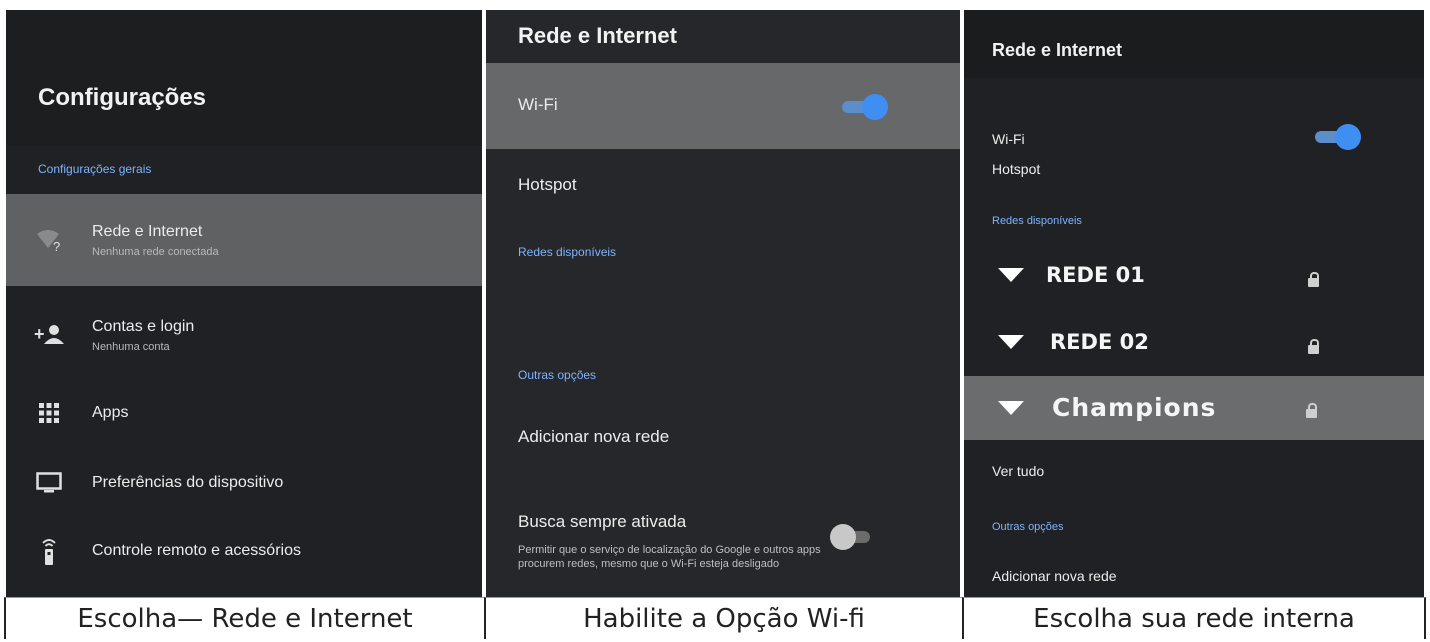 This screenshot has width=1430, height=642. Describe the element at coordinates (1194, 618) in the screenshot. I see `caption-step-3: Escolha sua rede interna` at that location.